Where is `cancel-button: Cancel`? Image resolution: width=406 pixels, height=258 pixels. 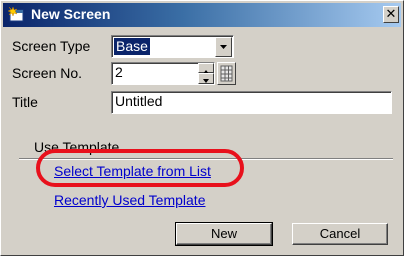 cancel-button: Cancel is located at coordinates (340, 234).